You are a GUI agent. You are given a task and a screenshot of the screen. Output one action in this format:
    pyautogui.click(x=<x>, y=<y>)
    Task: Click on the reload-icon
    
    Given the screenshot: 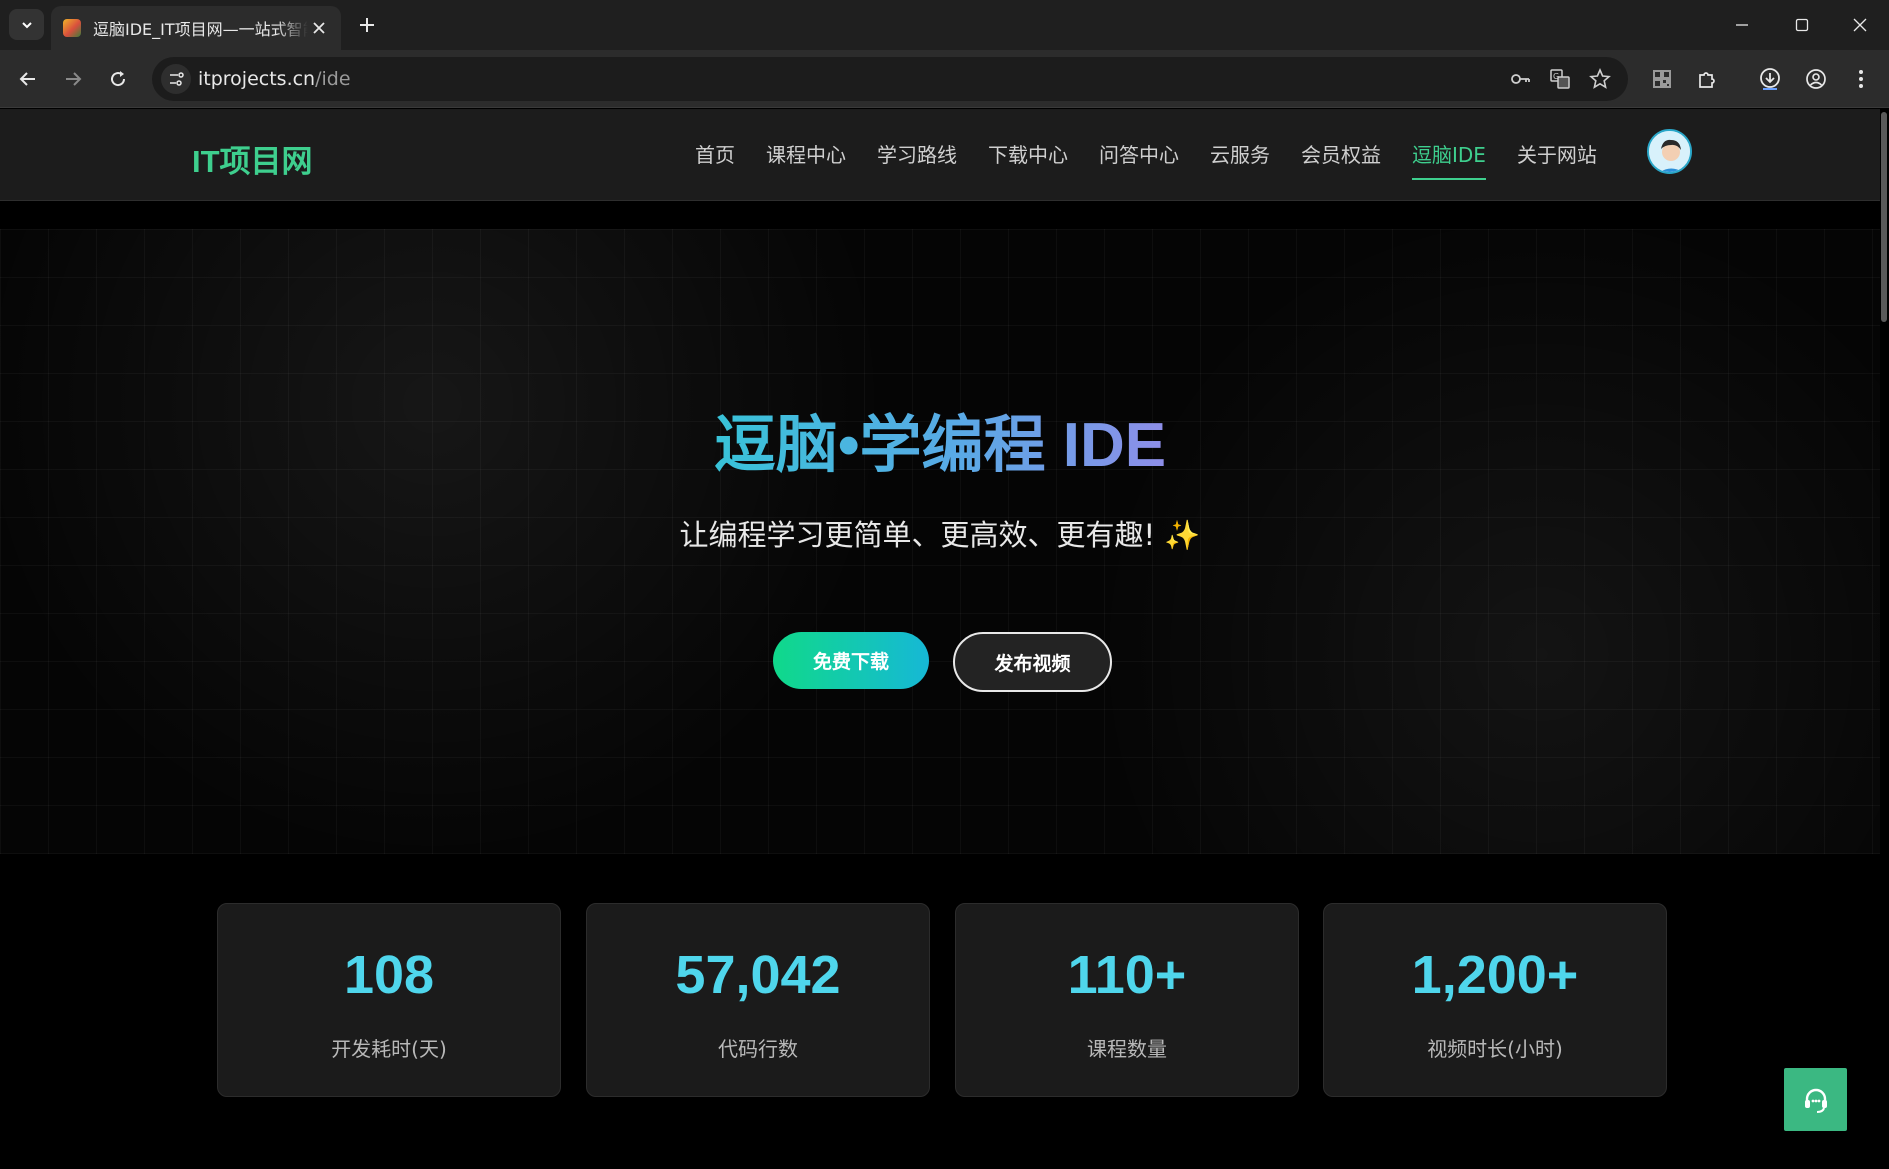 What is the action you would take?
    pyautogui.click(x=118, y=79)
    